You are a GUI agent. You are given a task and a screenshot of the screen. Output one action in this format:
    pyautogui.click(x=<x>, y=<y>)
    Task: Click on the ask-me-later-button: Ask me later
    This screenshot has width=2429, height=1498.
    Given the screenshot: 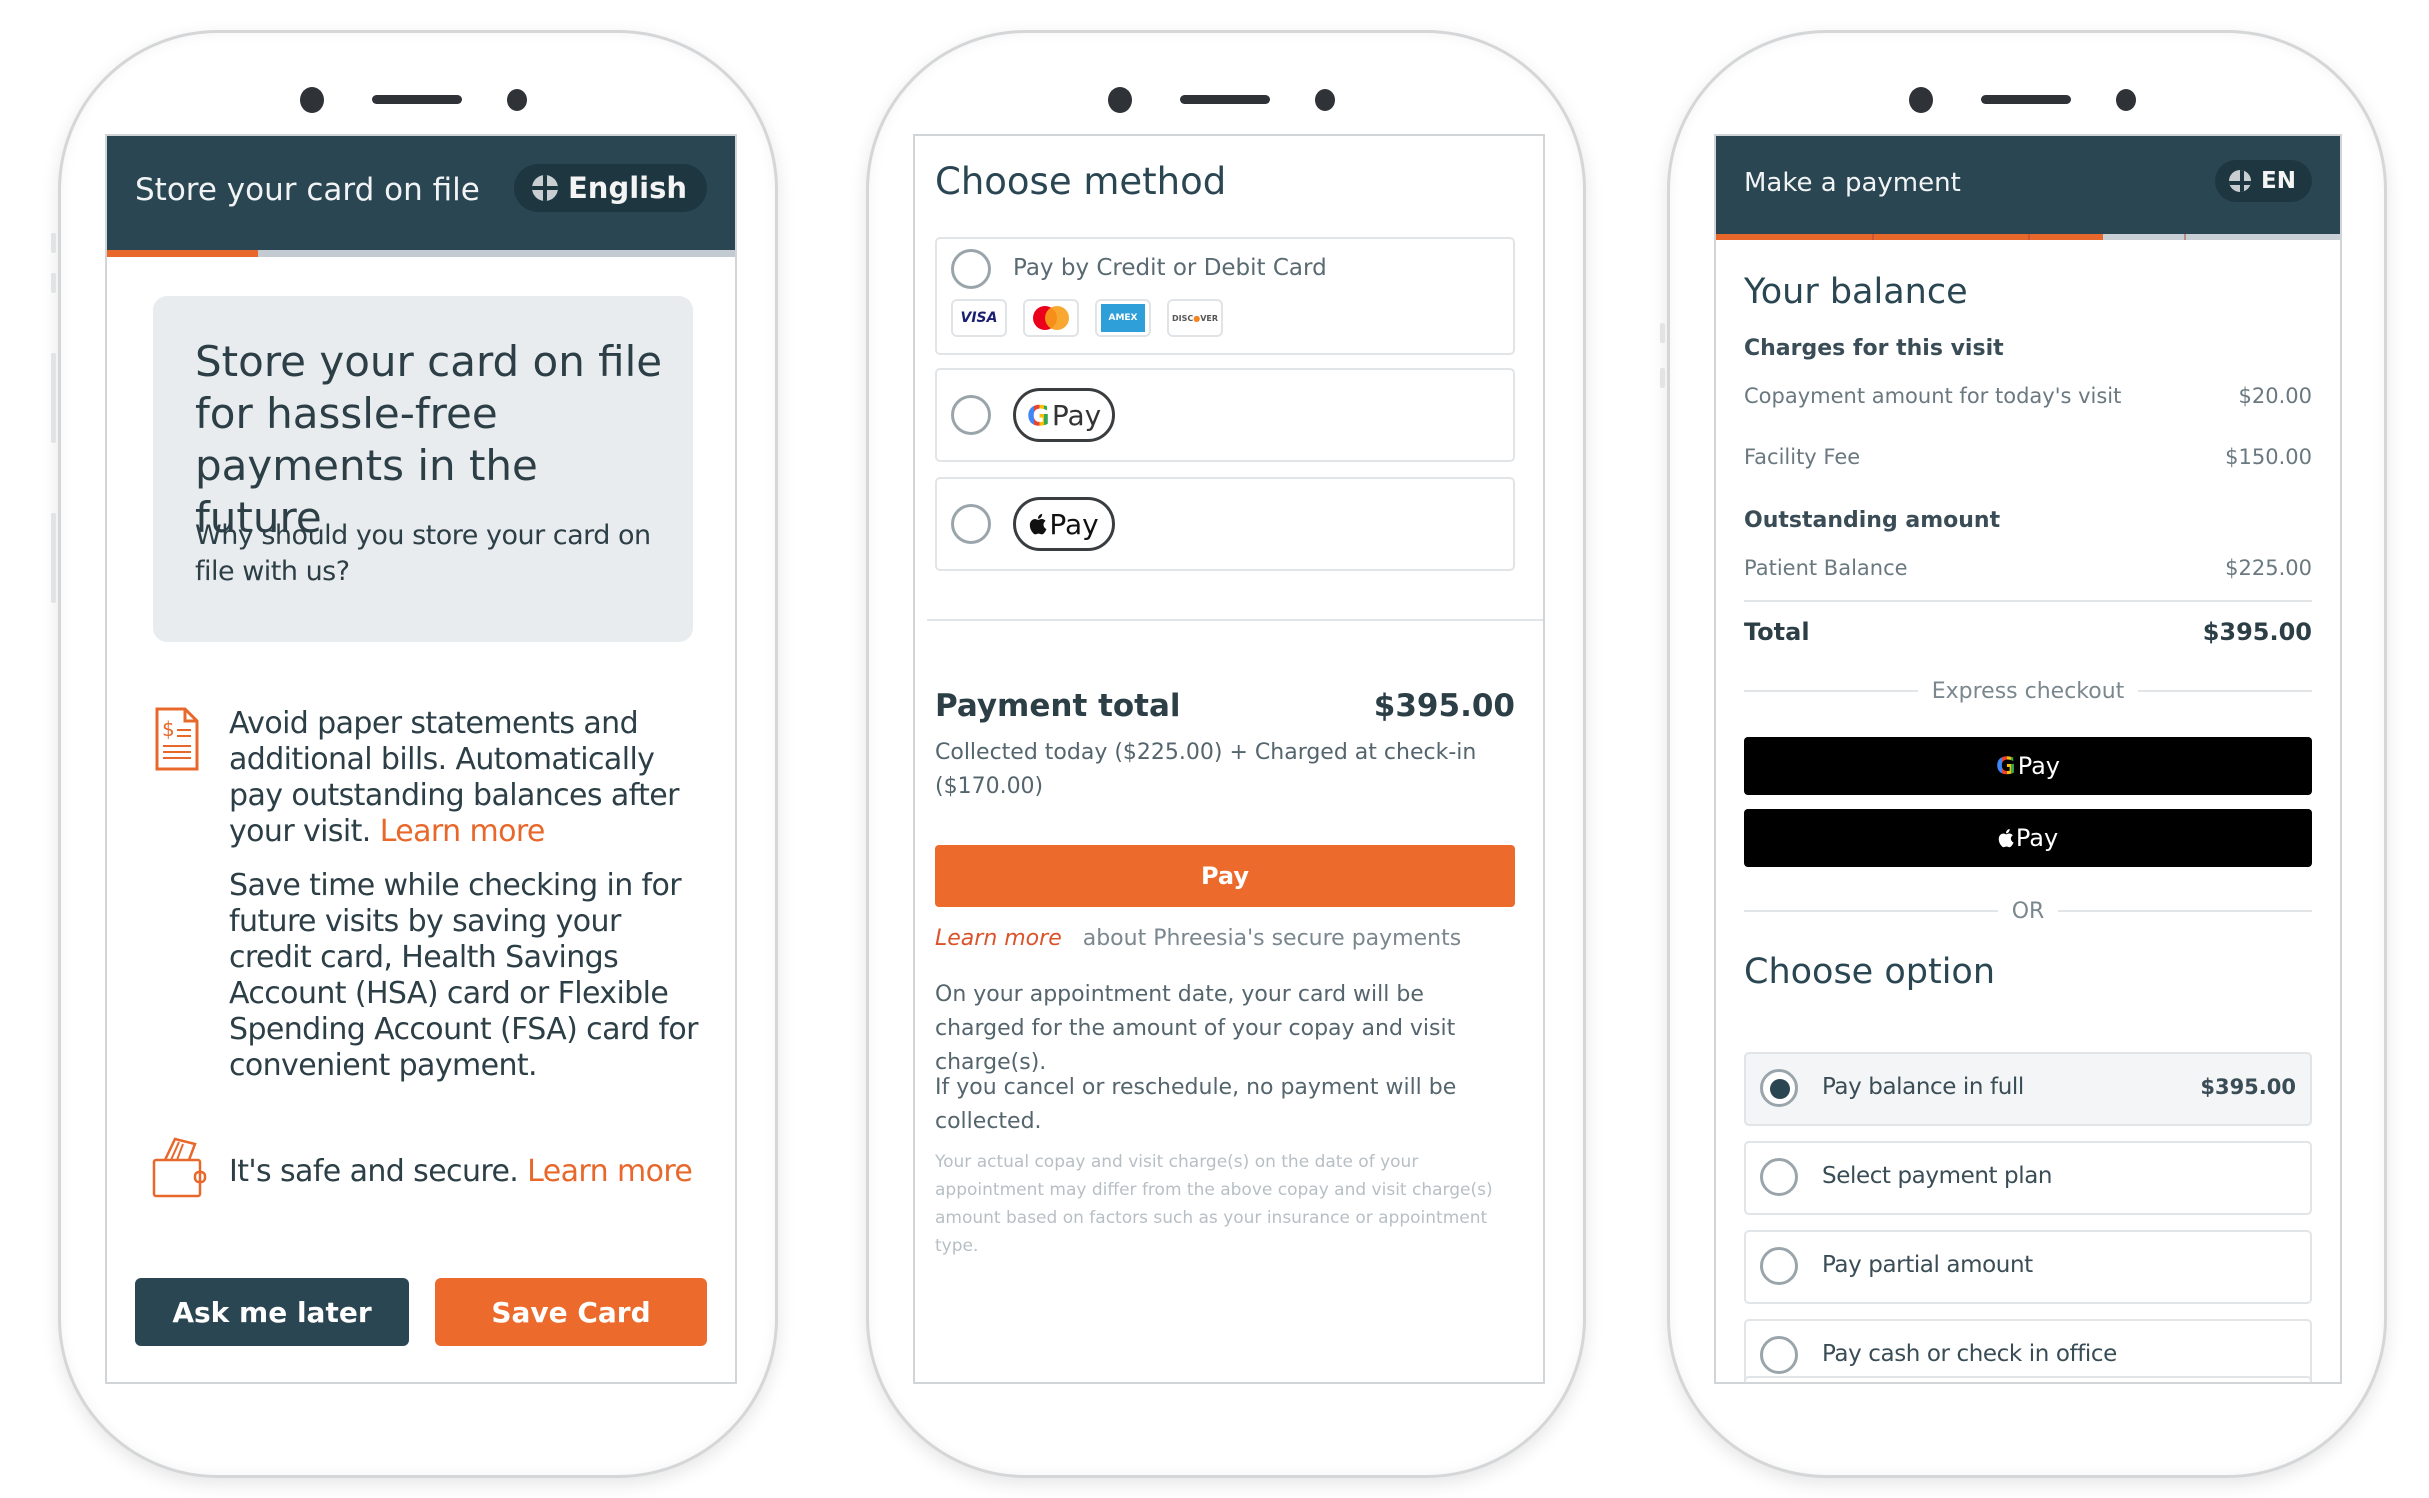 What is the action you would take?
    pyautogui.click(x=272, y=1312)
    